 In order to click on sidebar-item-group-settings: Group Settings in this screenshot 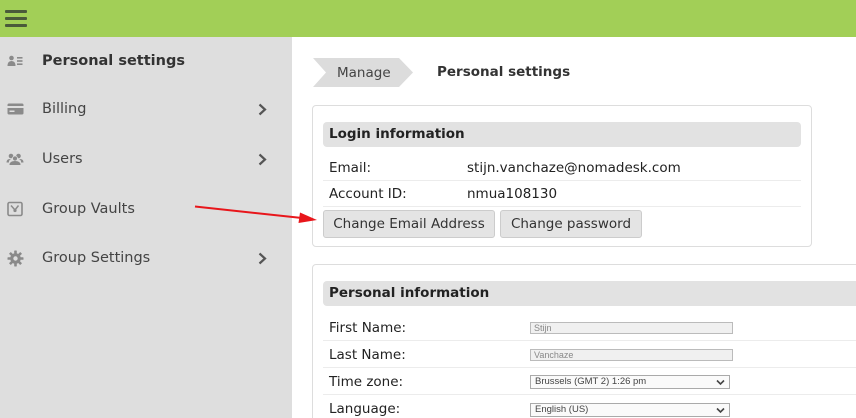, I will do `click(146, 258)`.